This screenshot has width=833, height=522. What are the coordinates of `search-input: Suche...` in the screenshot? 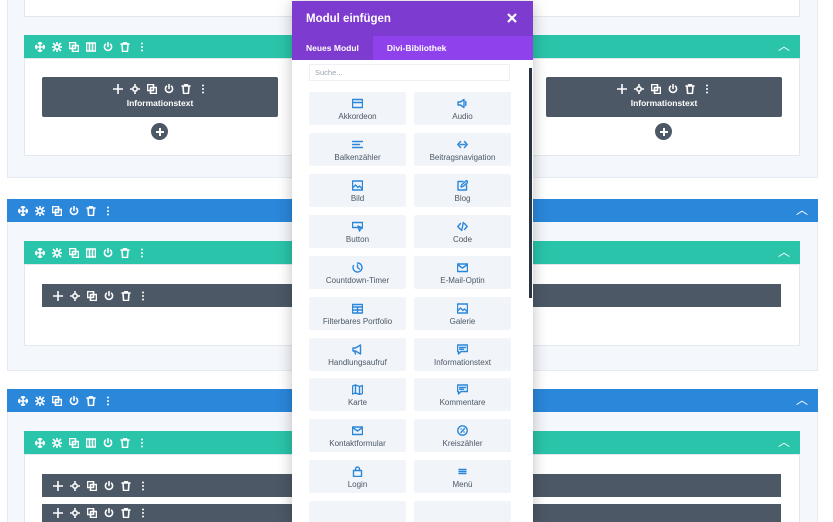 It's located at (409, 72).